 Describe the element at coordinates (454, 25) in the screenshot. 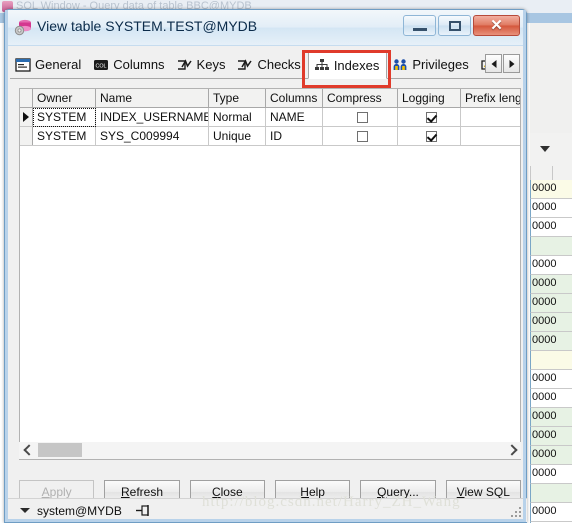

I see `maximize-button` at that location.